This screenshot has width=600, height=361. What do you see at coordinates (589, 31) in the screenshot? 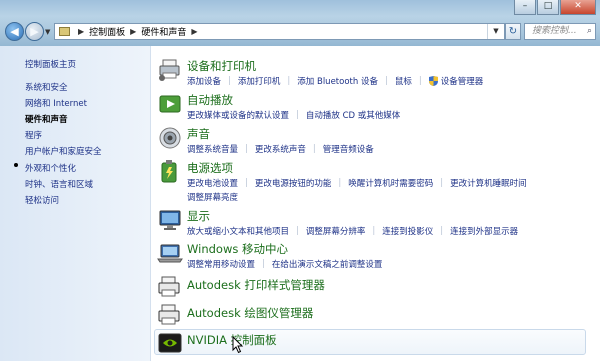
I see `search-icon: ⌕` at bounding box center [589, 31].